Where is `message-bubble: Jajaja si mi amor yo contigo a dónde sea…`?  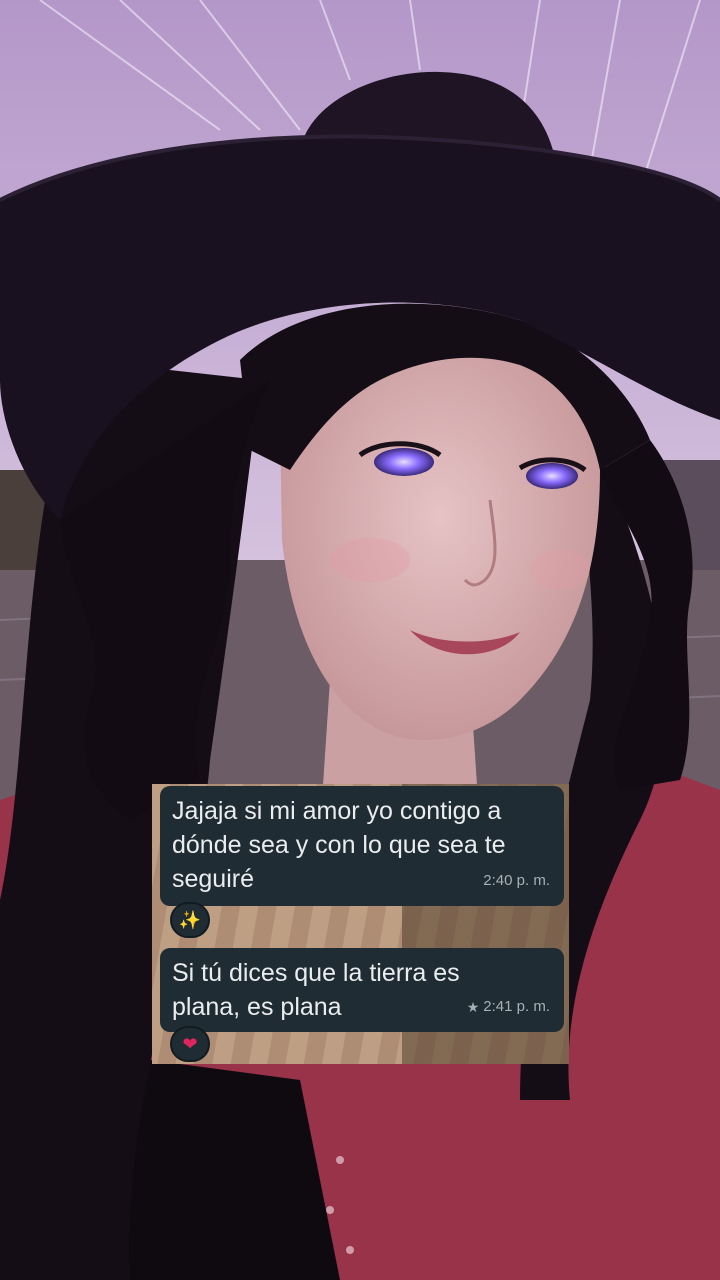
message-bubble: Jajaja si mi amor yo contigo a dónde sea… is located at coordinates (362, 846).